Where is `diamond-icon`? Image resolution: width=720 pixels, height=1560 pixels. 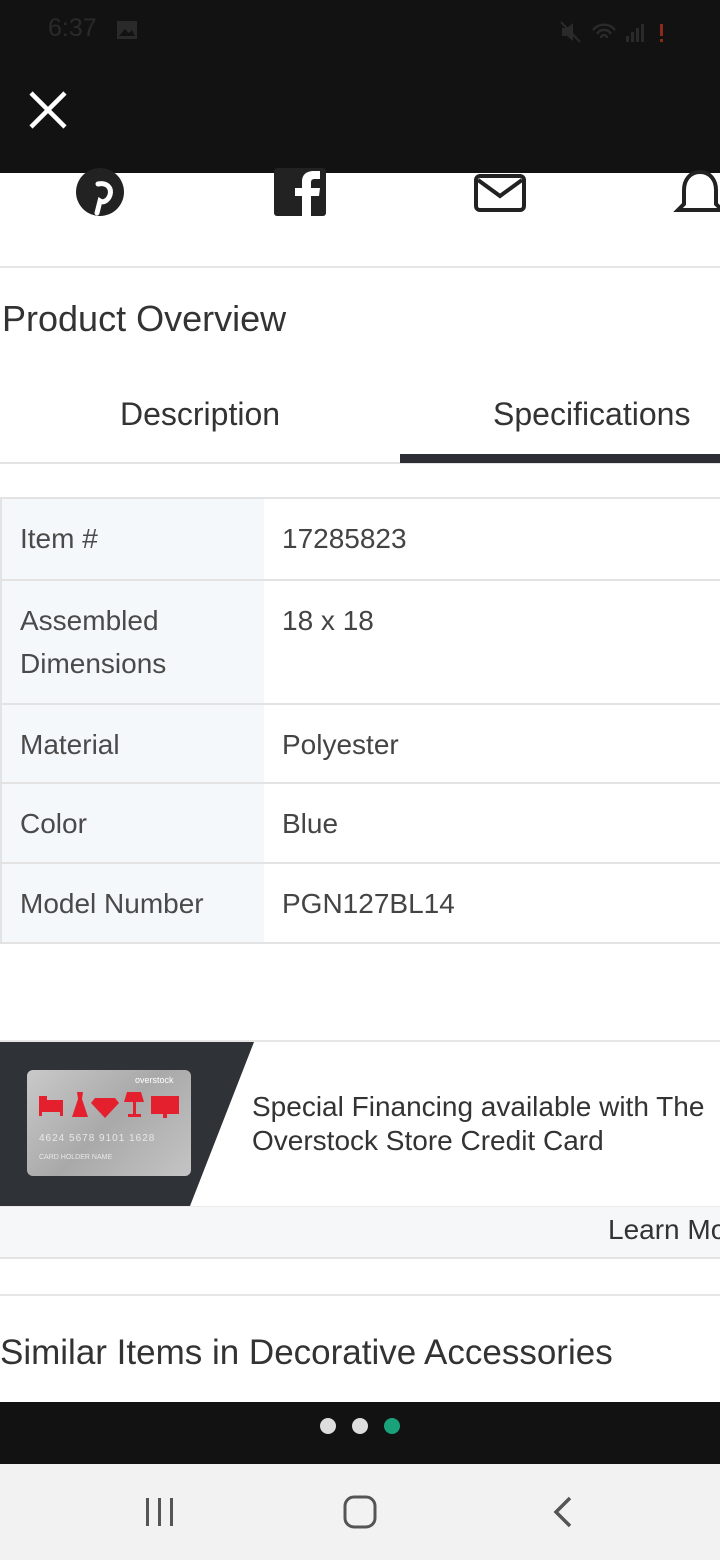 diamond-icon is located at coordinates (105, 1108).